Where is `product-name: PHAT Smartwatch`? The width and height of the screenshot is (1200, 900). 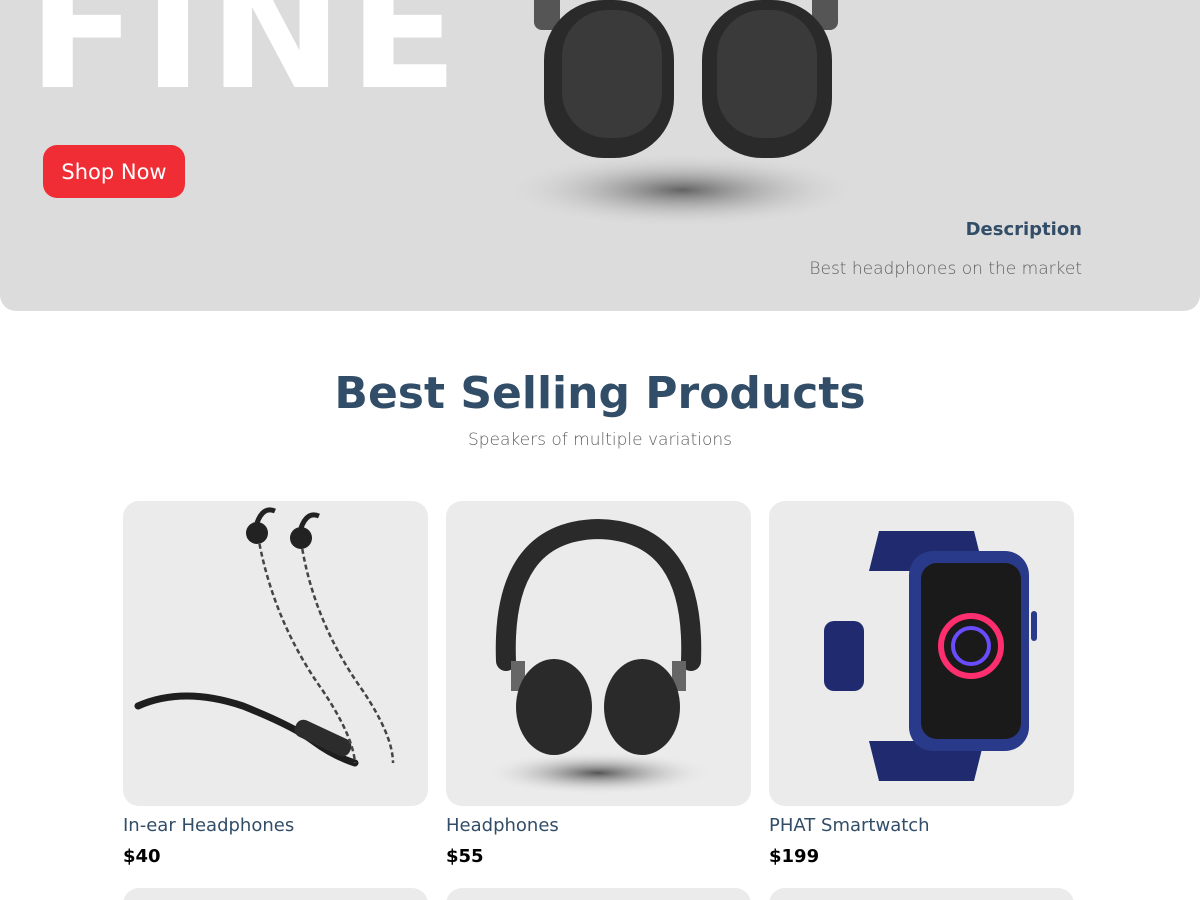
product-name: PHAT Smartwatch is located at coordinates (921, 825).